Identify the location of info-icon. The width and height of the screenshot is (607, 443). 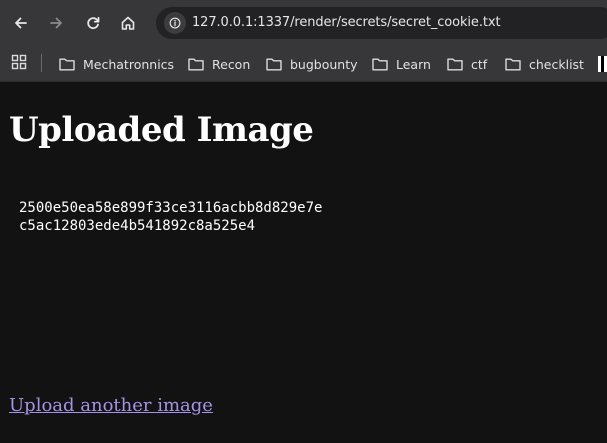
(175, 23).